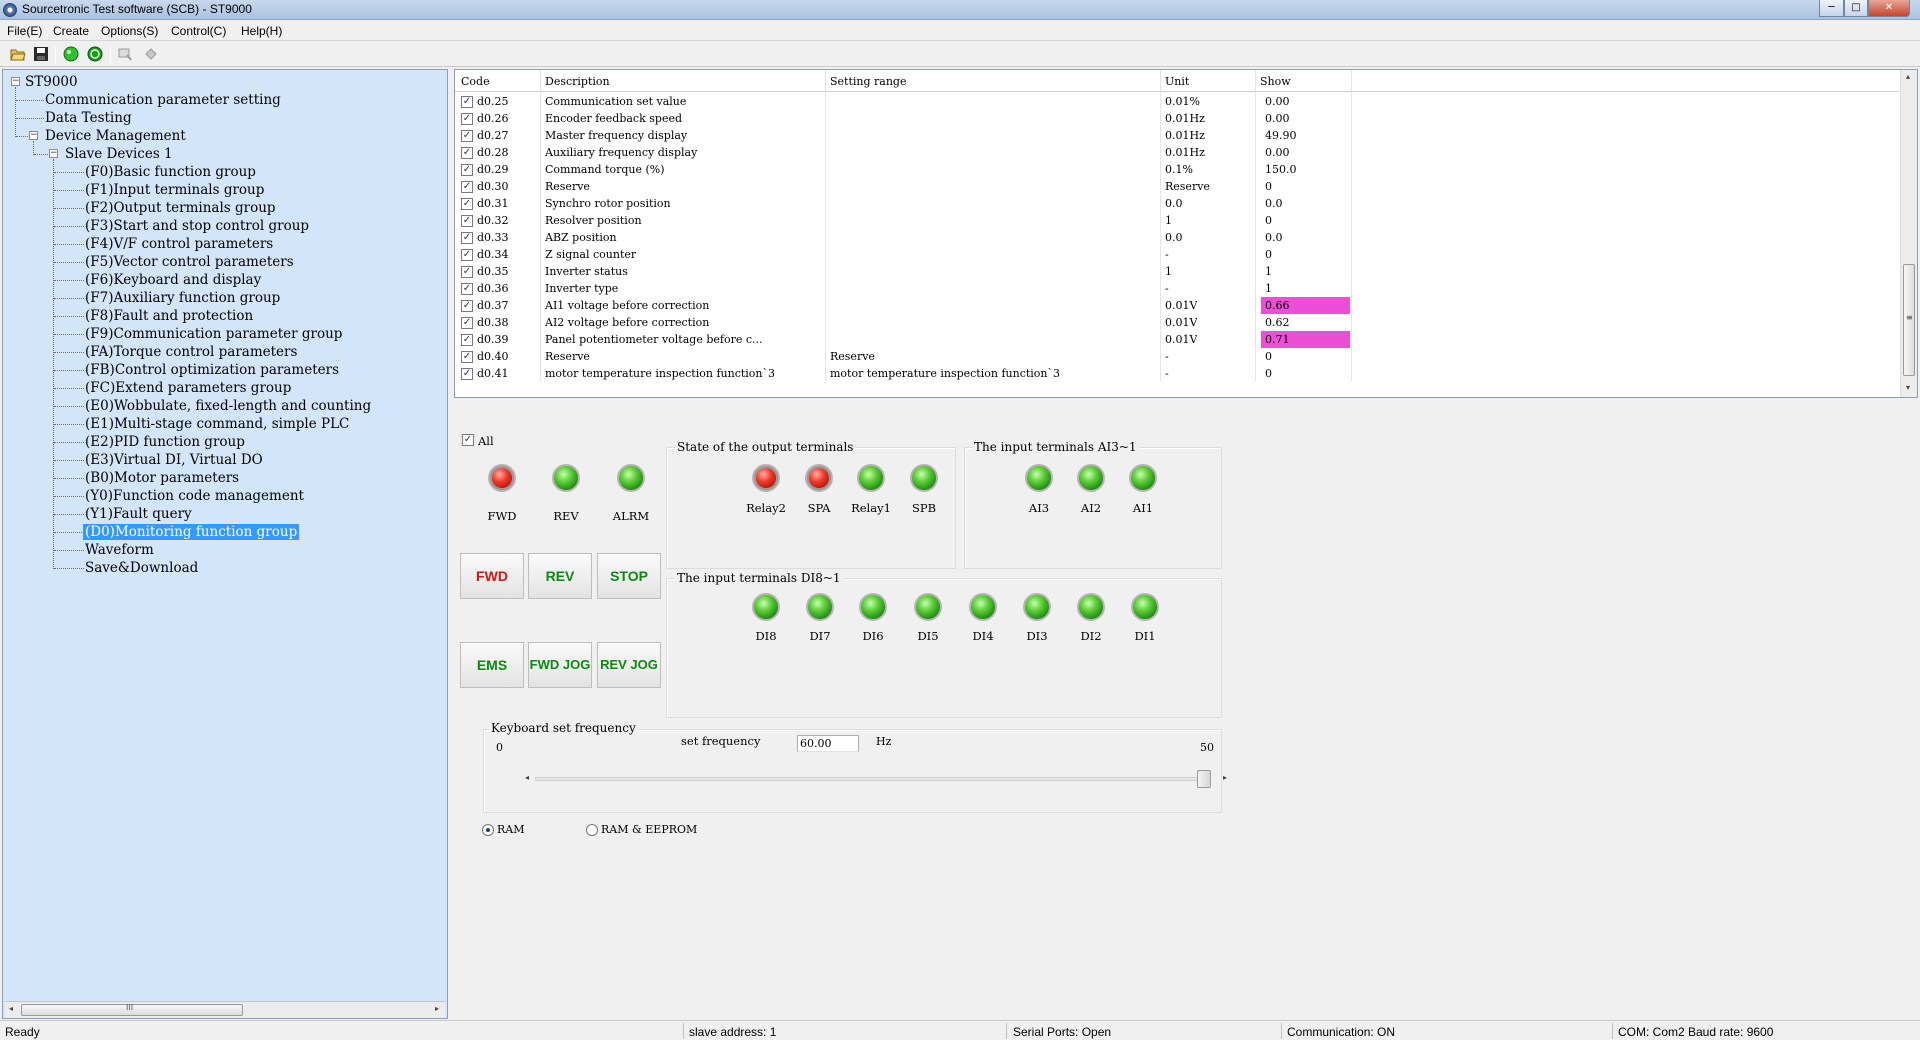  Describe the element at coordinates (492, 665) in the screenshot. I see `ems-button: EMS` at that location.